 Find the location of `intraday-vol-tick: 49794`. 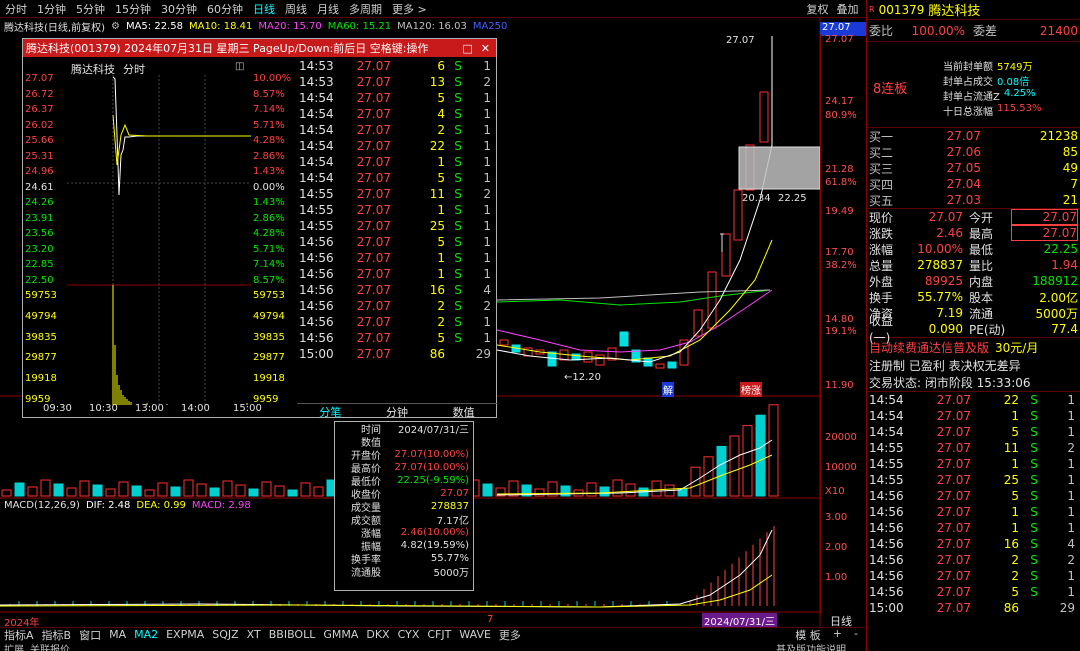

intraday-vol-tick: 49794 is located at coordinates (41, 316).